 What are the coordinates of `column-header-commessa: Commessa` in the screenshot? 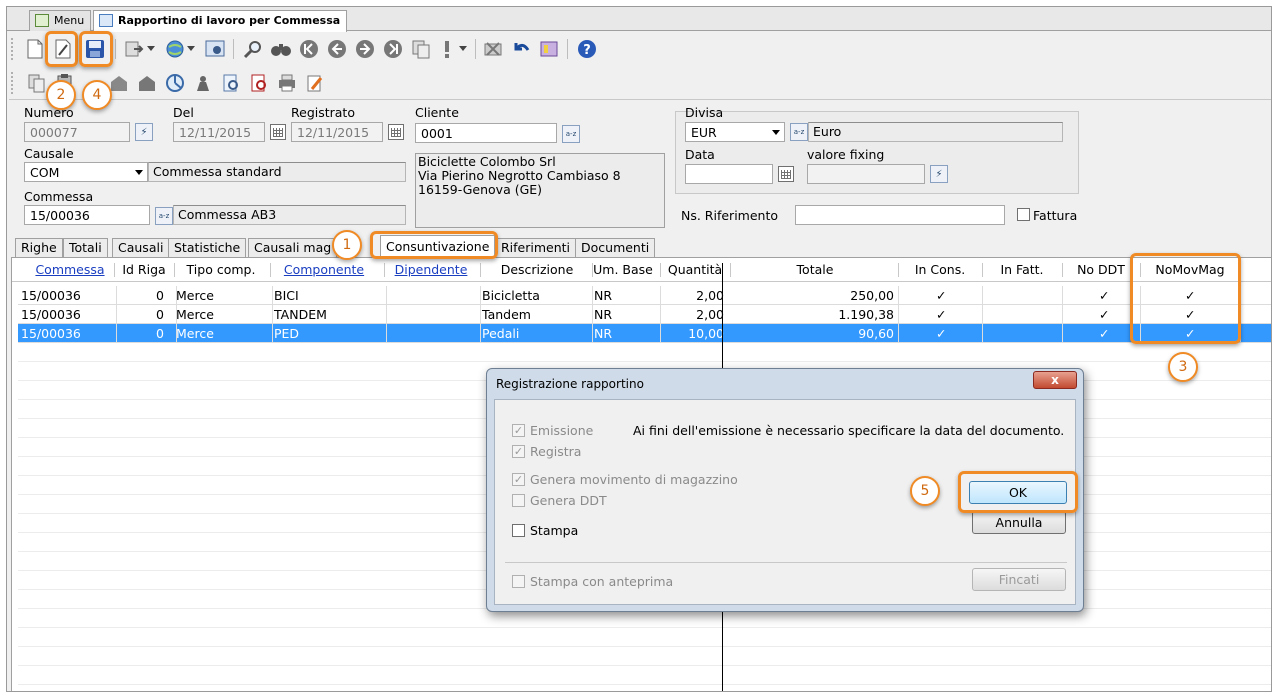 It's located at (70, 271).